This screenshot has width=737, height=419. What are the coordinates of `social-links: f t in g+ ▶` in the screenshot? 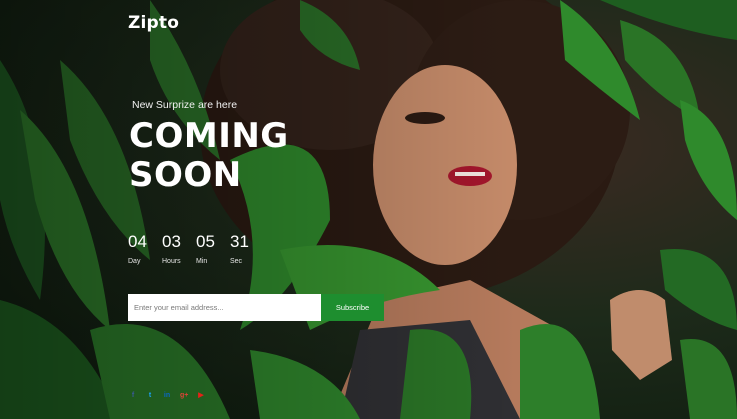 It's located at (167, 395).